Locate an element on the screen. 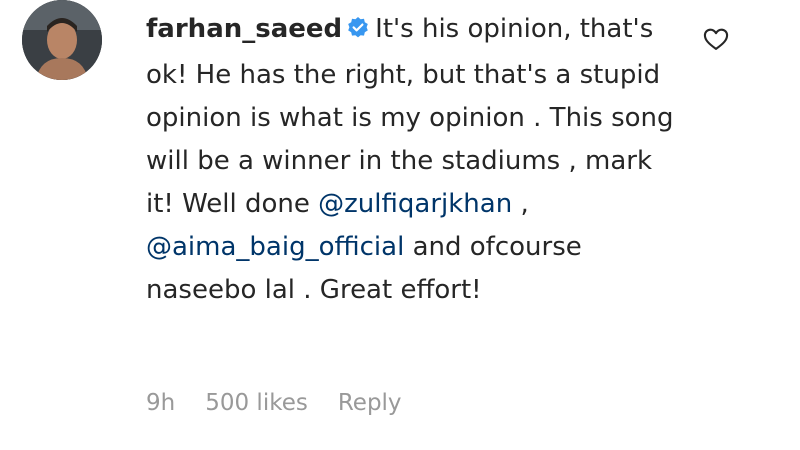 The width and height of the screenshot is (800, 450). like-heart-icon is located at coordinates (716, 39).